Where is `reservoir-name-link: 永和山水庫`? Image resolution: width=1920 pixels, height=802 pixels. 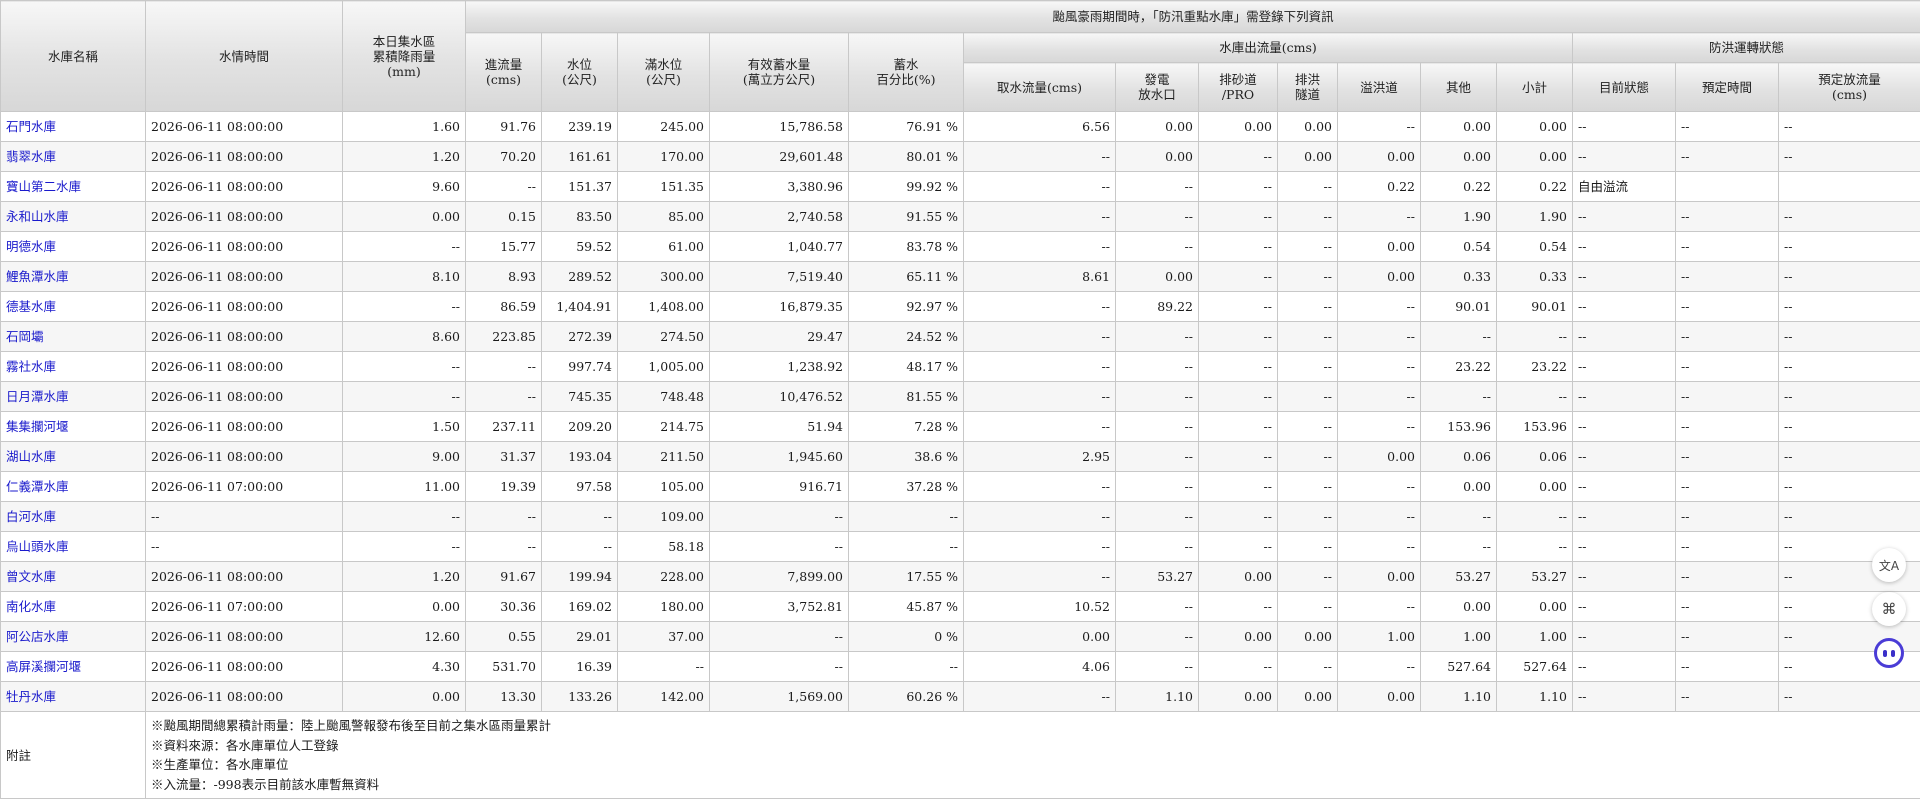
reservoir-name-link: 永和山水庫 is located at coordinates (37, 216).